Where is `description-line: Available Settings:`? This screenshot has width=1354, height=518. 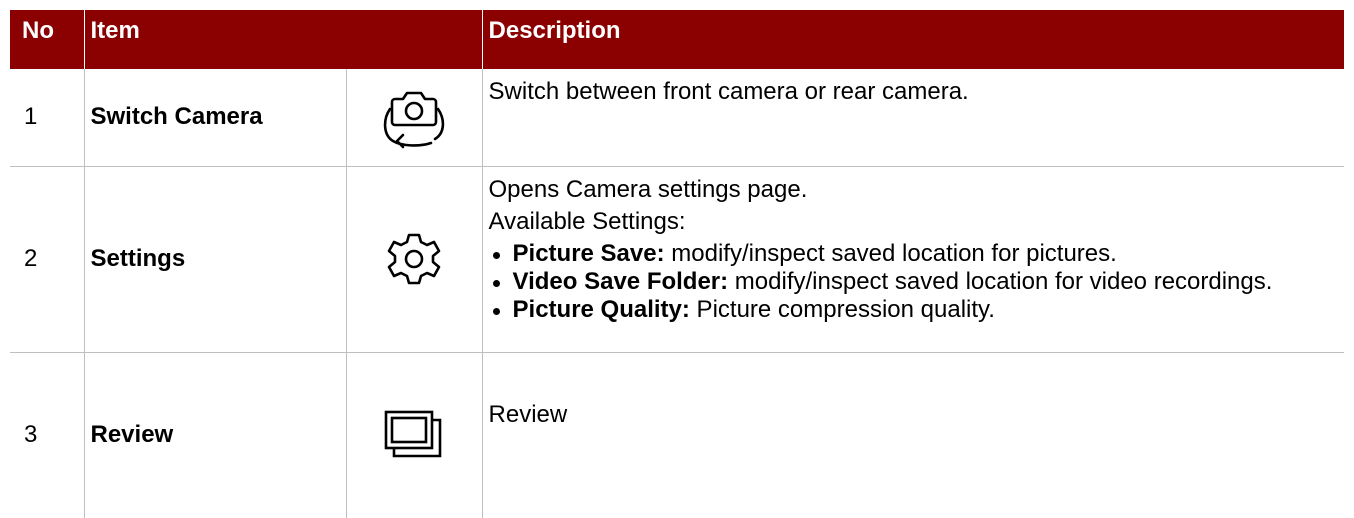
description-line: Available Settings: is located at coordinates (587, 221).